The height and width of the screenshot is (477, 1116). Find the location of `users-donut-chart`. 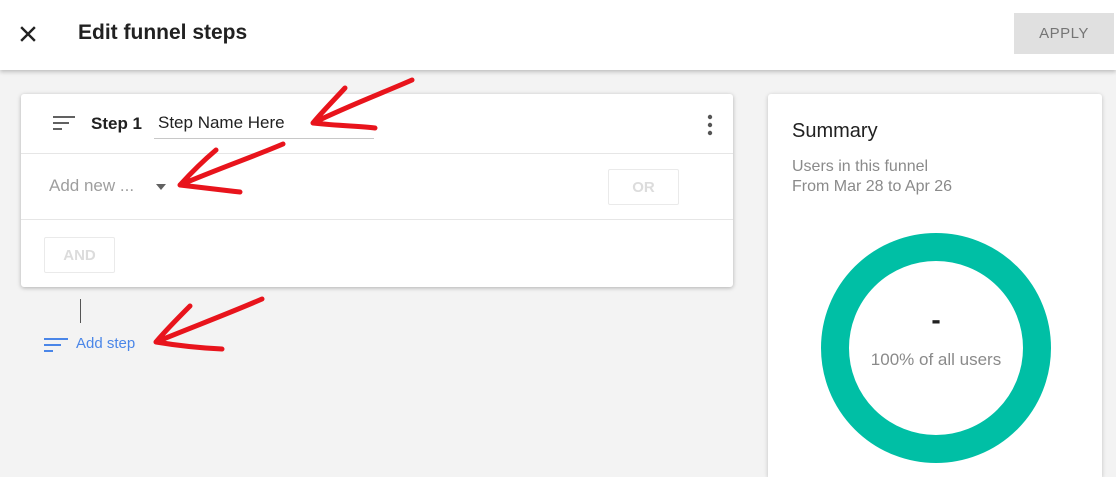

users-donut-chart is located at coordinates (936, 348).